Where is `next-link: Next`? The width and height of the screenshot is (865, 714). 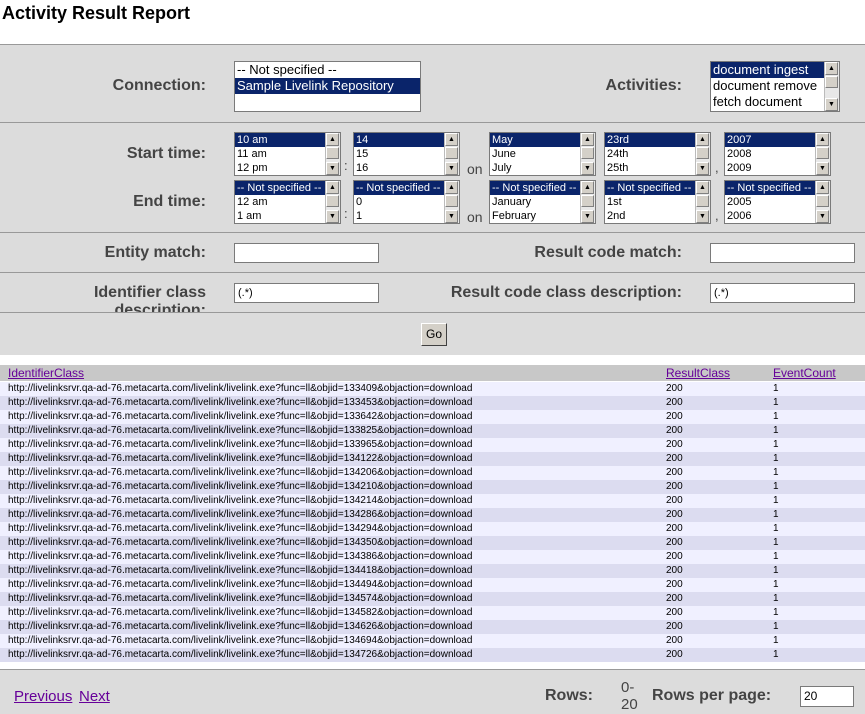 next-link: Next is located at coordinates (94, 696).